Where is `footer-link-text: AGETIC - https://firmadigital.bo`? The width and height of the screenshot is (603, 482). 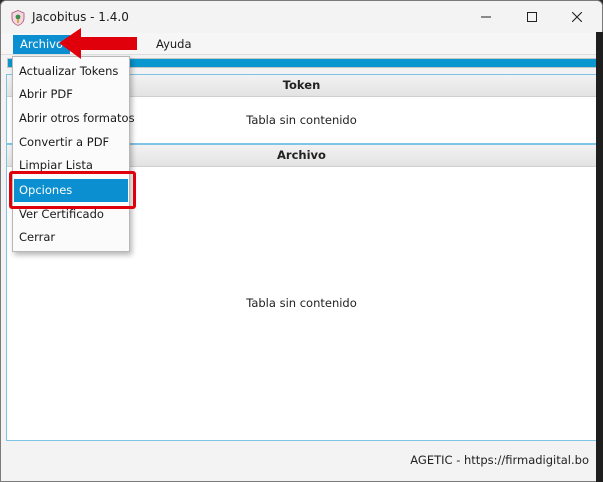 footer-link-text: AGETIC - https://firmadigital.bo is located at coordinates (499, 460).